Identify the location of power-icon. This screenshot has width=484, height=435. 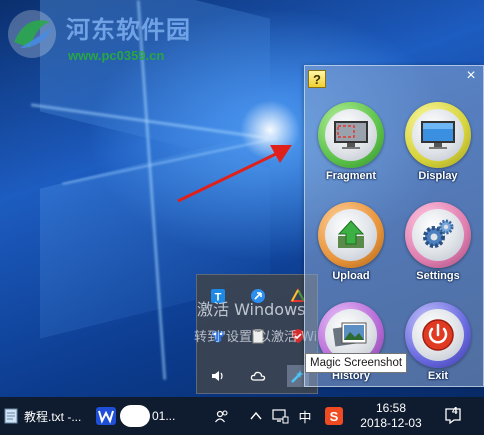
(438, 335).